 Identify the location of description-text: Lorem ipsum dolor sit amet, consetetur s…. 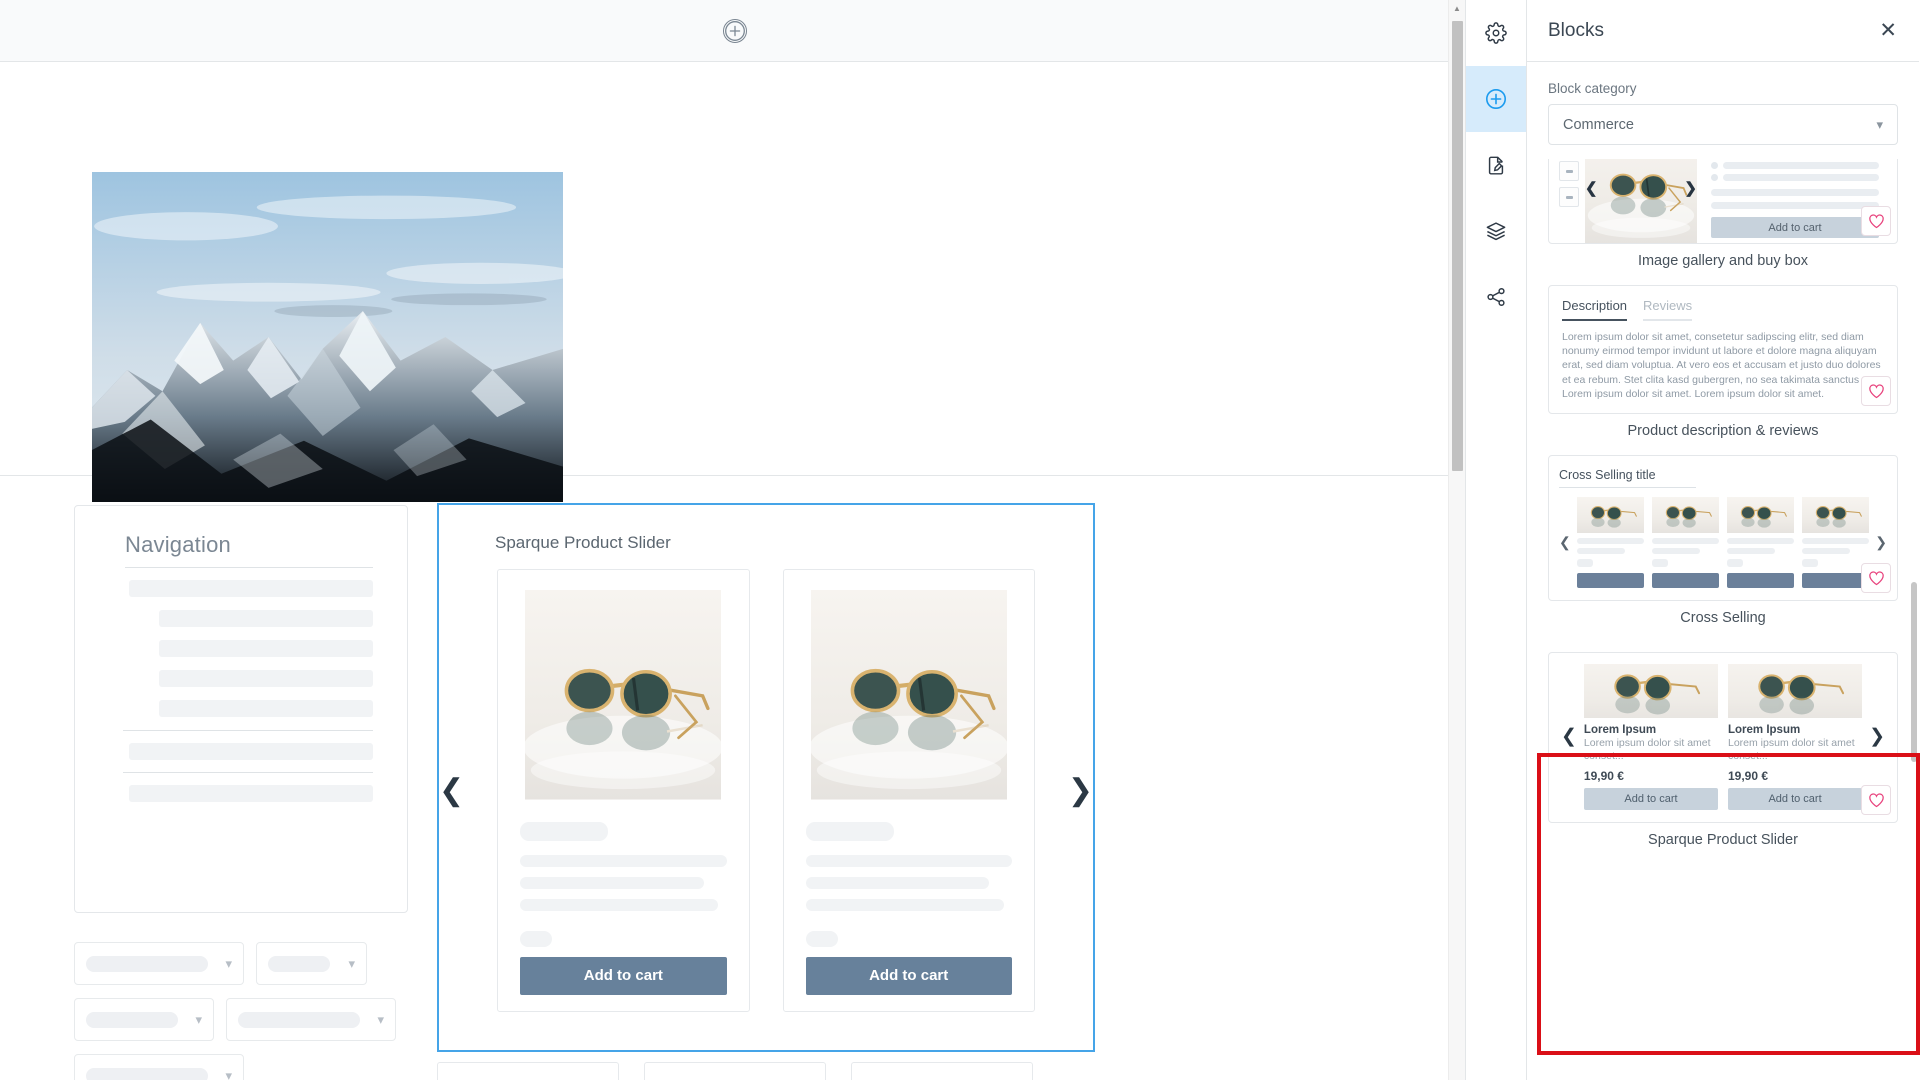
(1721, 365).